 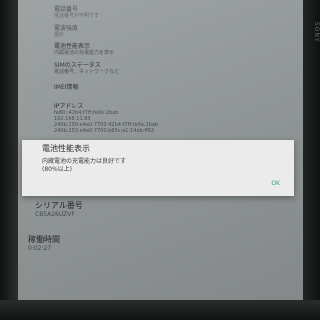 What do you see at coordinates (84, 161) in the screenshot?
I see `dialog-message-line: 内蔵電池の充電能力は良好です` at bounding box center [84, 161].